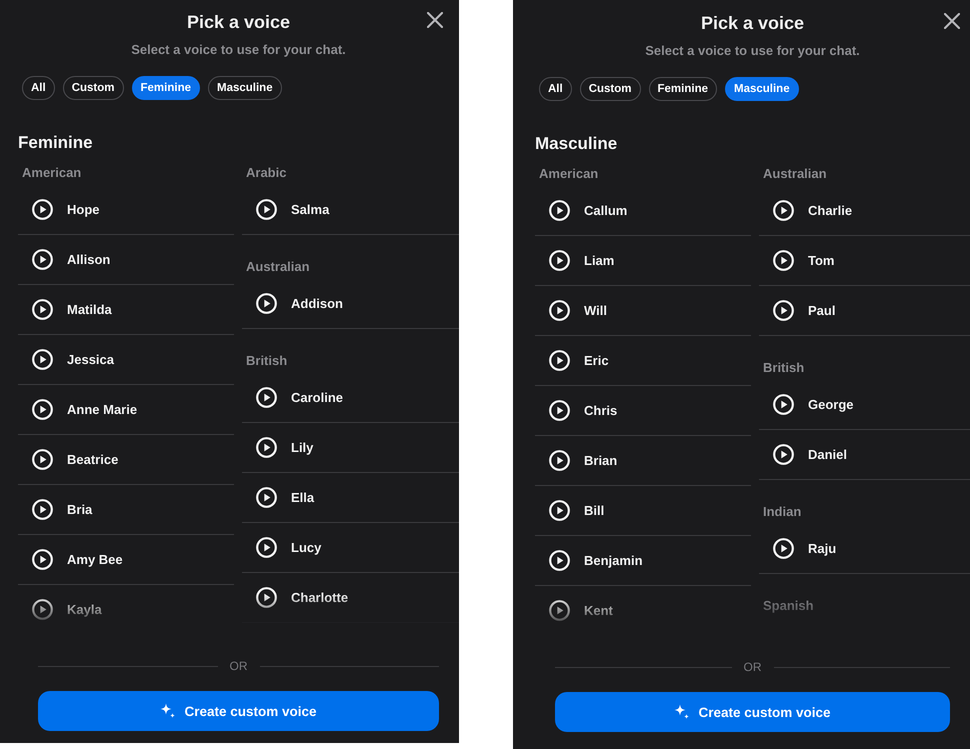  Describe the element at coordinates (126, 360) in the screenshot. I see `voice-item: Jessica` at that location.